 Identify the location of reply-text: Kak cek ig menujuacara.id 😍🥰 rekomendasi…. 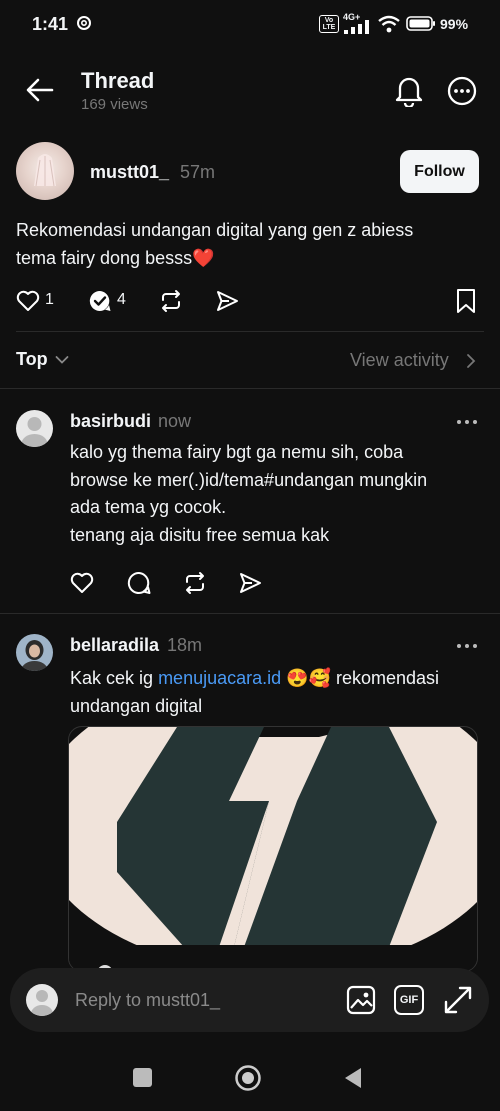
(280, 692).